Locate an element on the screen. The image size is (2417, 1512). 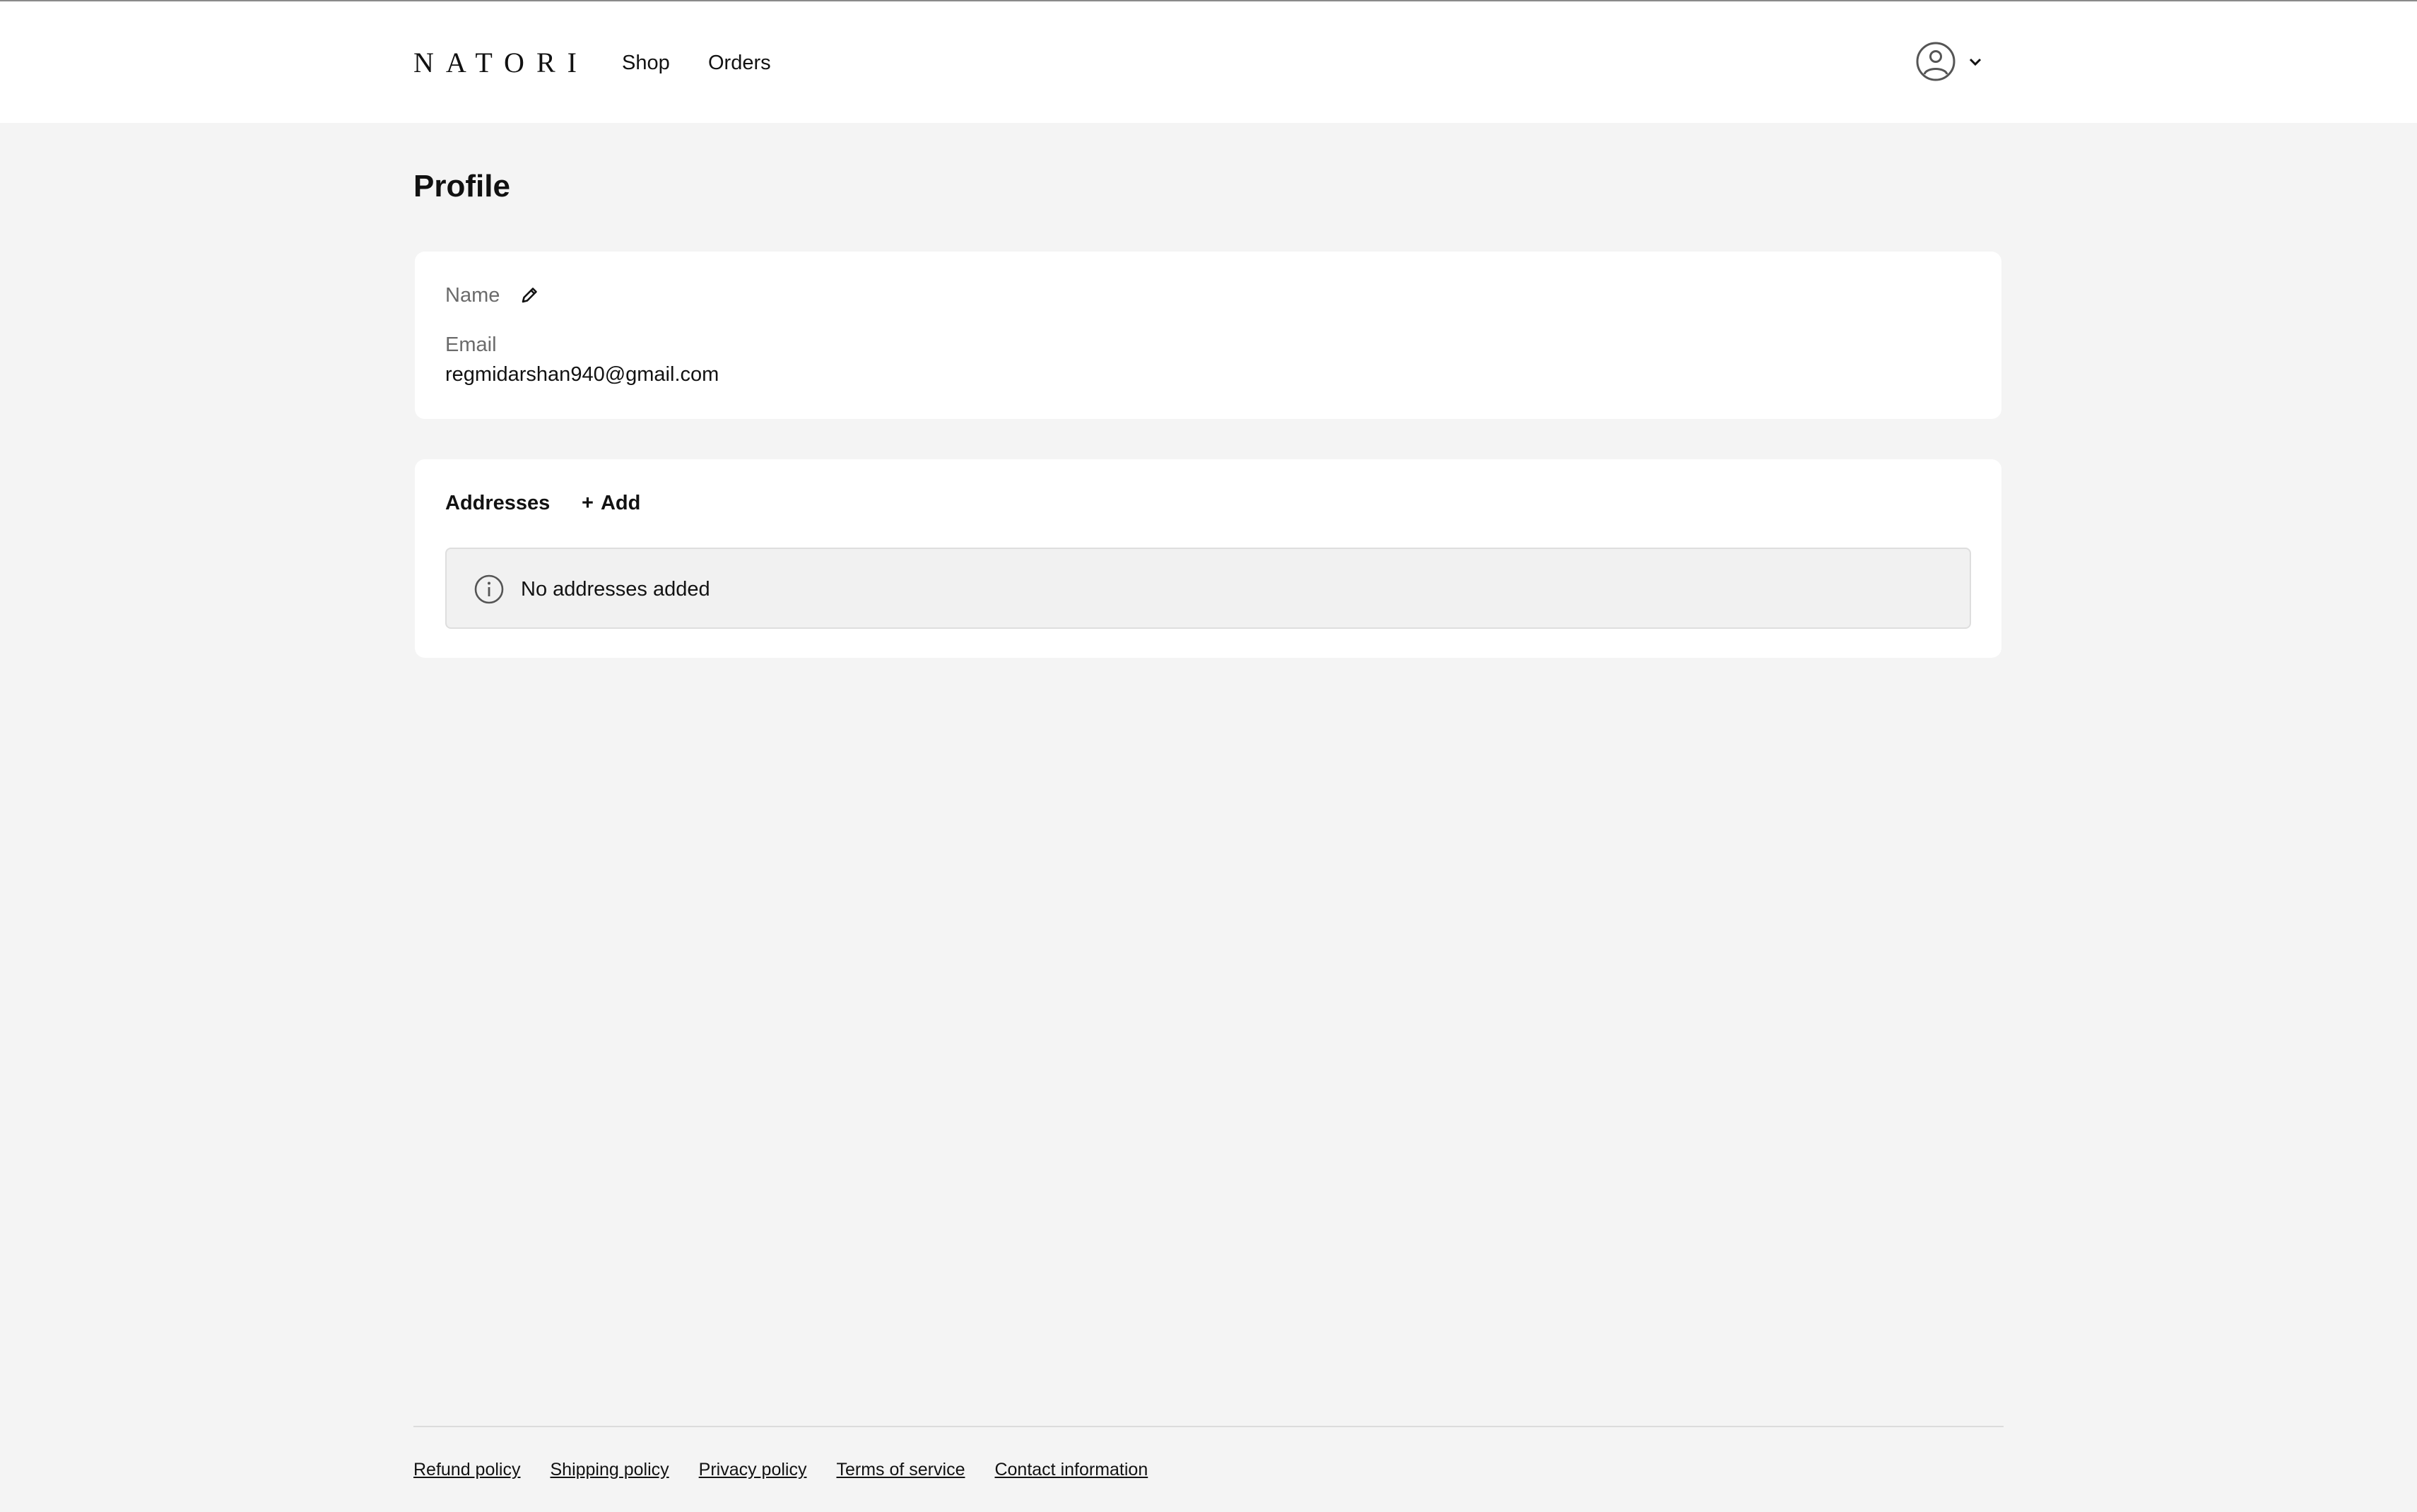
add-address-button: + Add is located at coordinates (611, 503).